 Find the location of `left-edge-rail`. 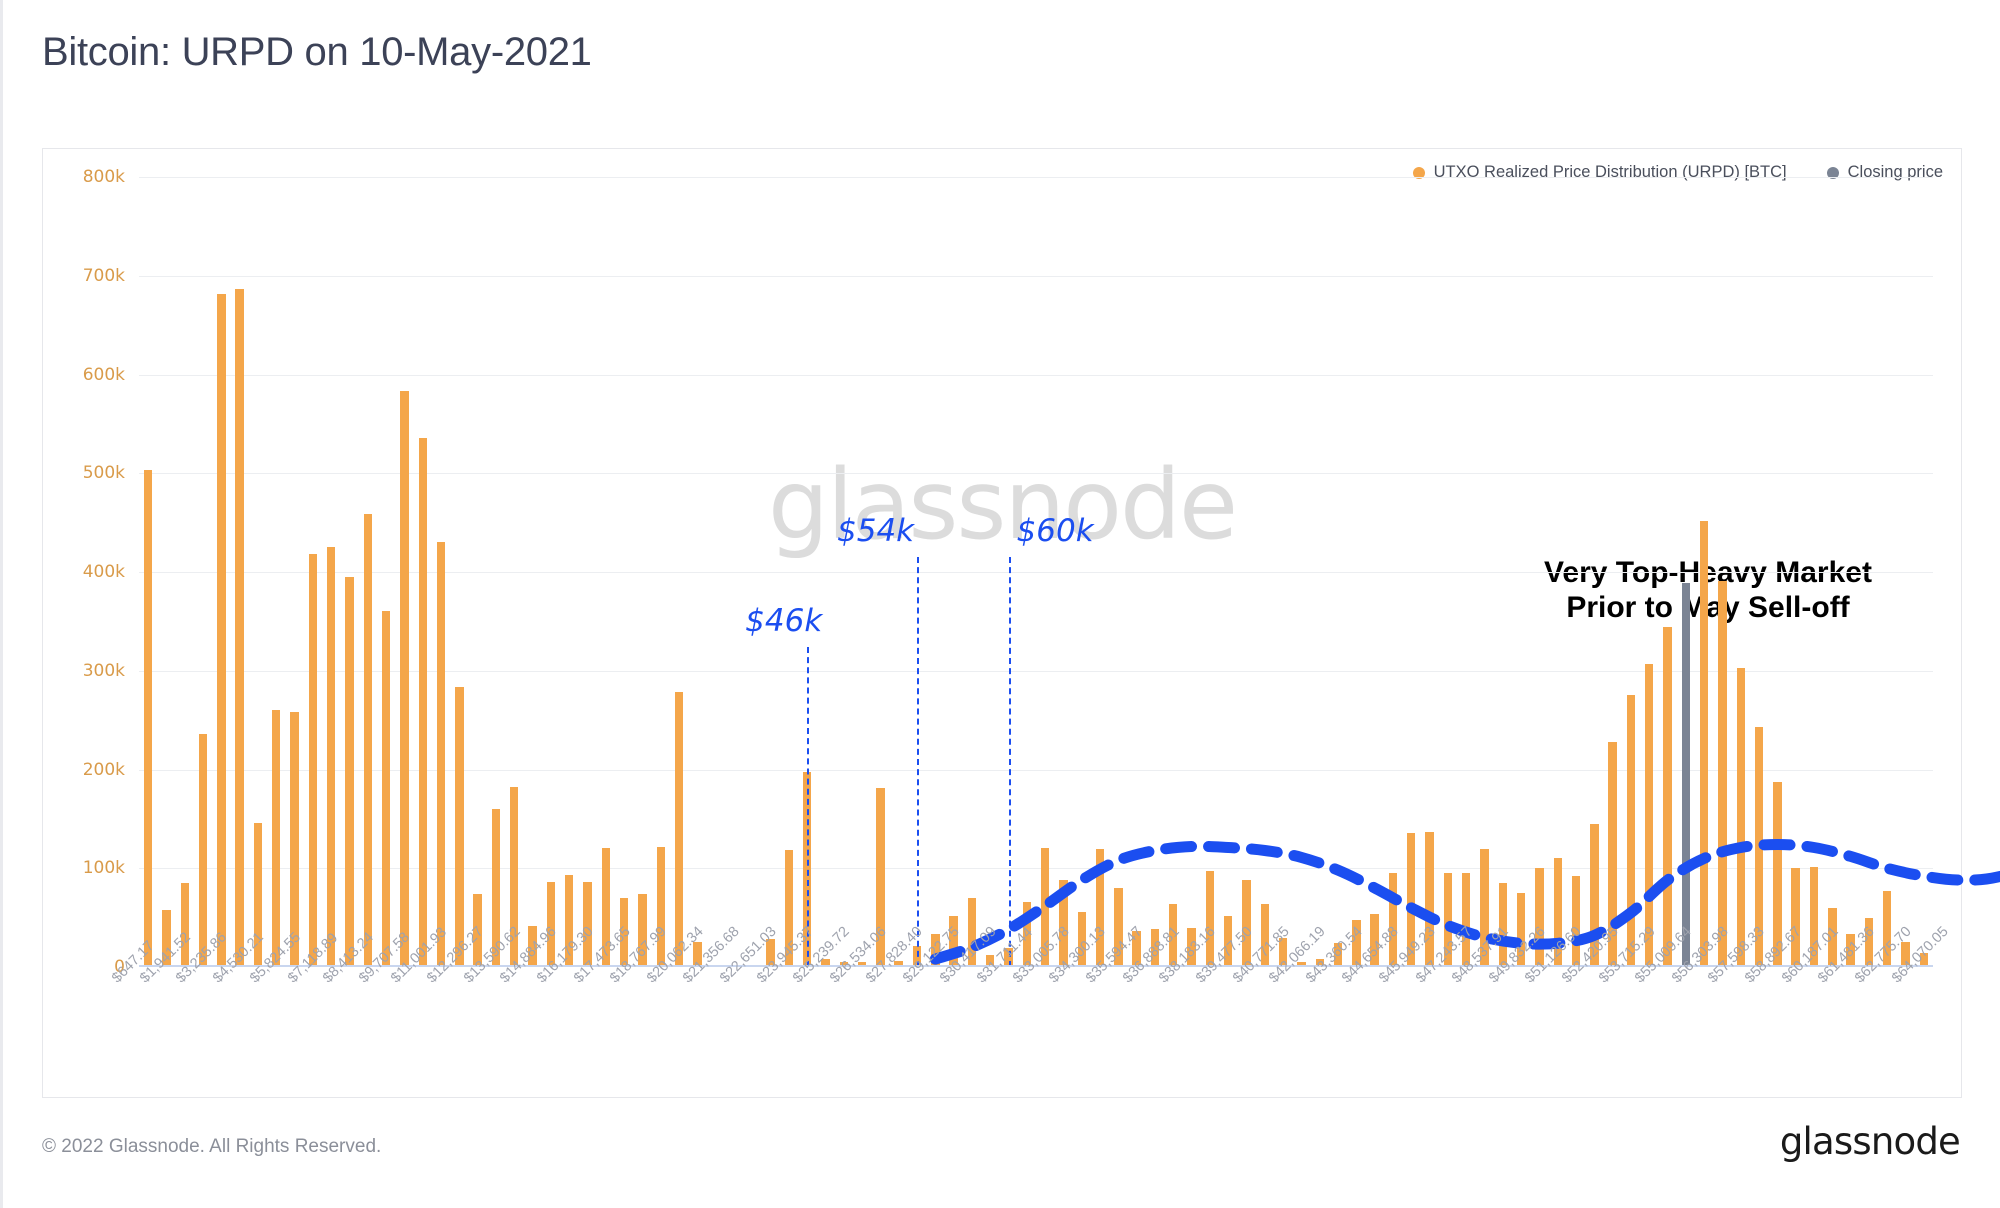

left-edge-rail is located at coordinates (1, 604).